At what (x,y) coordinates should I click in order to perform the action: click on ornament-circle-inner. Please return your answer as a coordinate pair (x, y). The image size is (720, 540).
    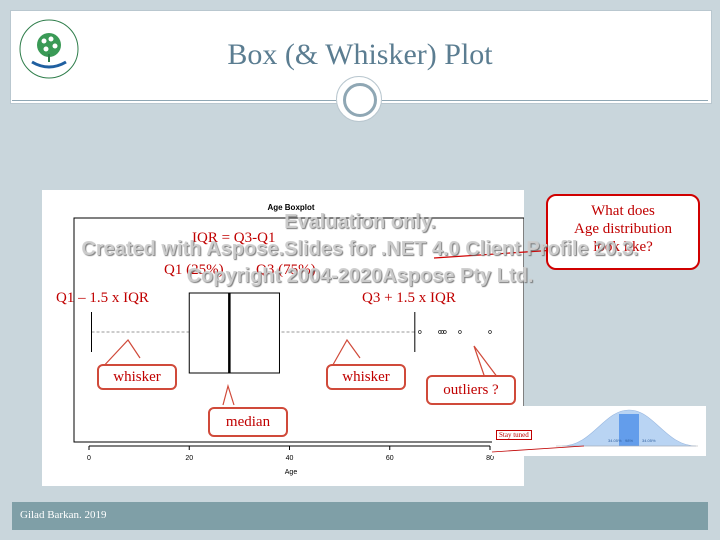
    Looking at the image, I should click on (360, 100).